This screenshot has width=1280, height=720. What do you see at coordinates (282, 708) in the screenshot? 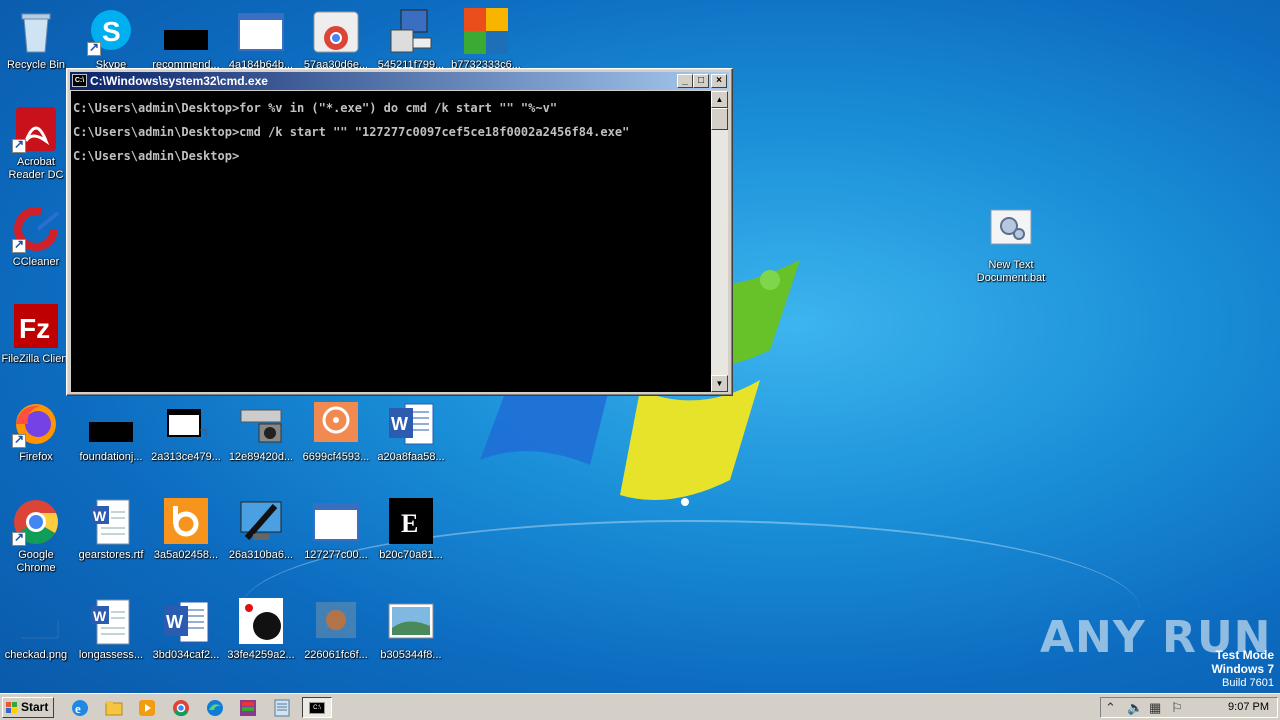
I see `notepad-icon` at bounding box center [282, 708].